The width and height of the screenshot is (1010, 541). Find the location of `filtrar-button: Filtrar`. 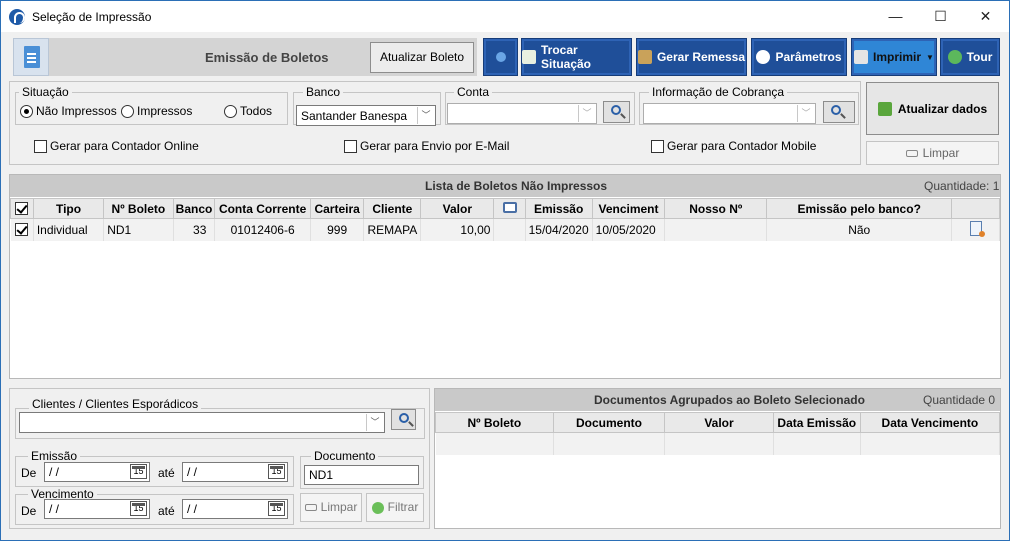

filtrar-button: Filtrar is located at coordinates (395, 507).